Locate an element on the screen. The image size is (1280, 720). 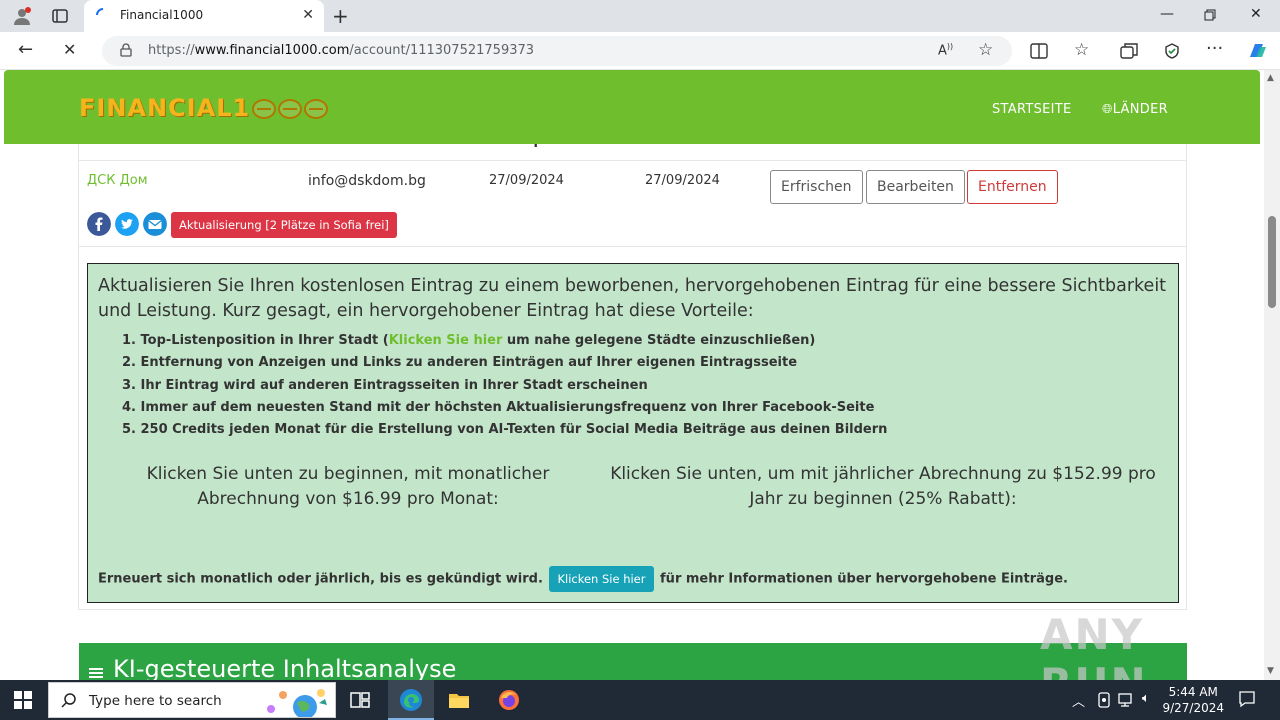
logo-coins-icon is located at coordinates (290, 109).